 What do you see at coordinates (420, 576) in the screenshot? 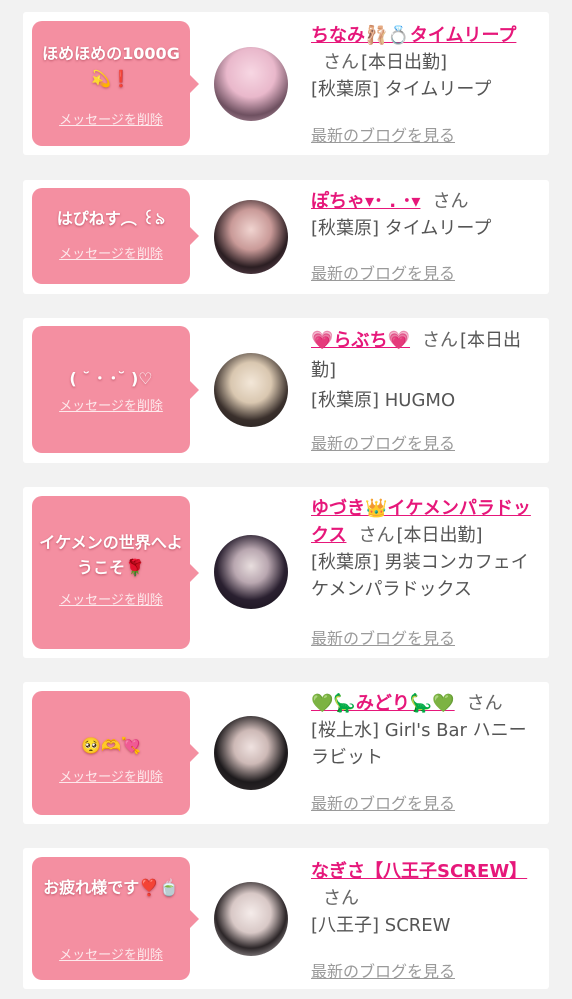
I see `shop-label: [秋葉原] 男装コンカフェイケメンパラドックス` at bounding box center [420, 576].